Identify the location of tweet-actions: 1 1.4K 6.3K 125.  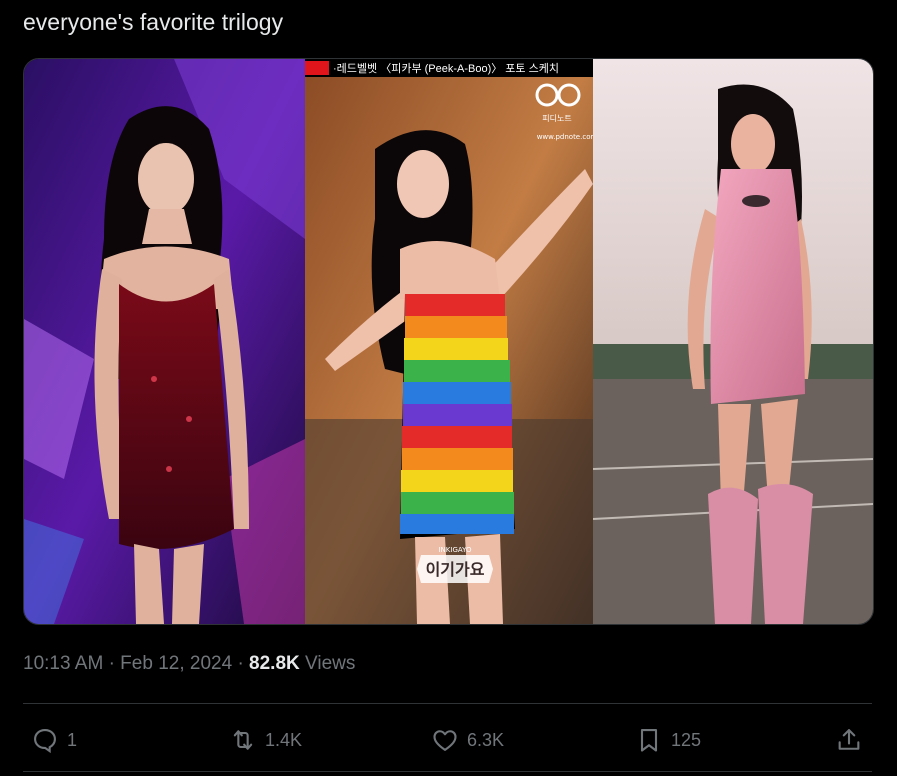
(447, 740).